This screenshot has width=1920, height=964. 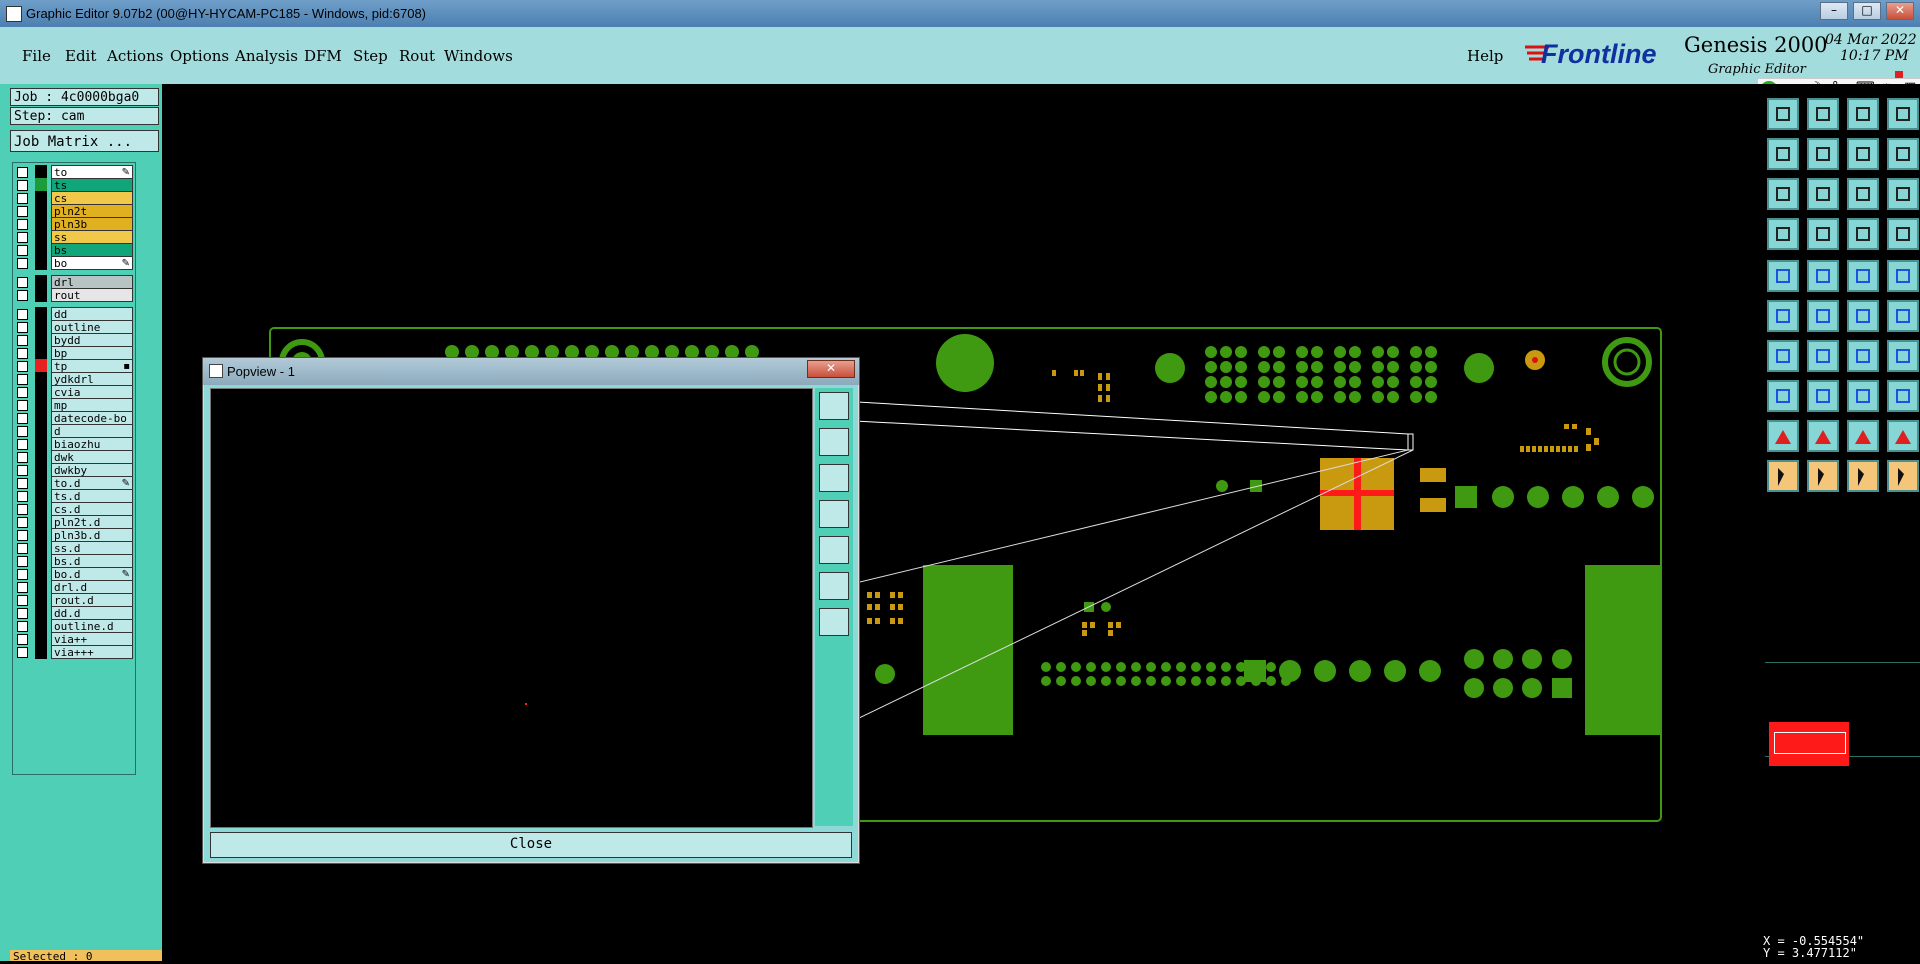 I want to click on layer-name: dwk, so click(x=92, y=457).